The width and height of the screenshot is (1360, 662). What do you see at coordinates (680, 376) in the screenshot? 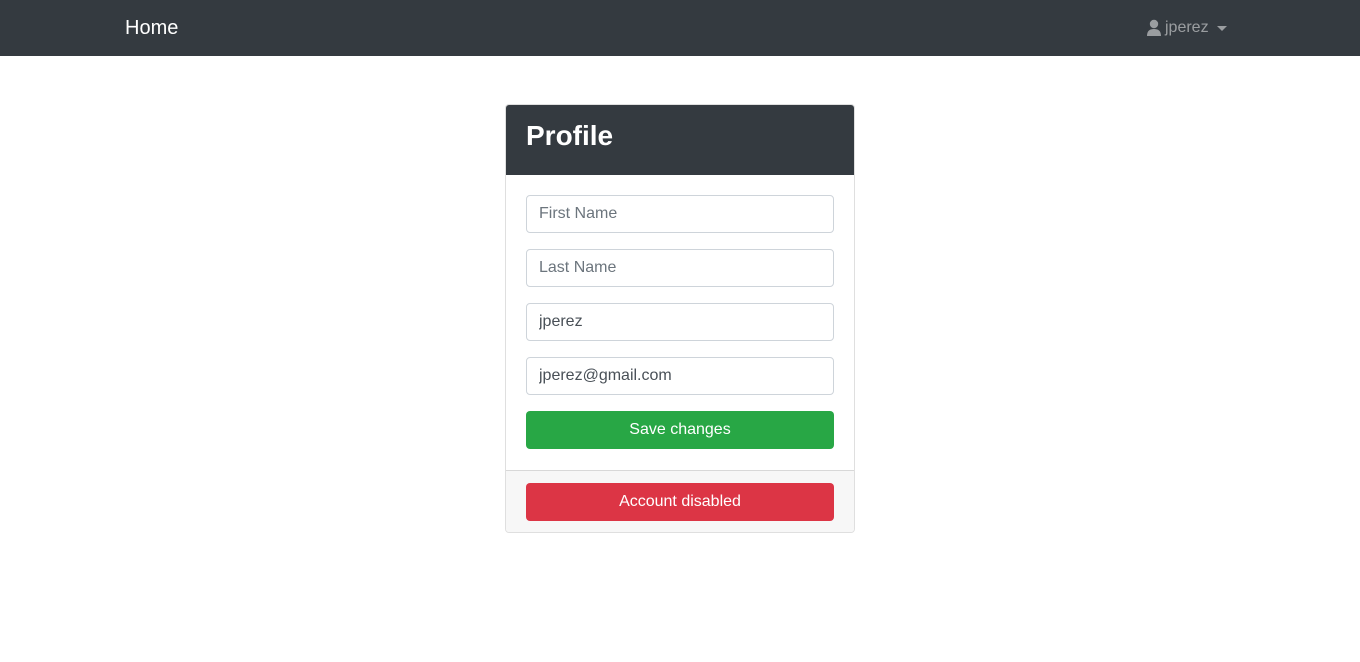
I see `email-input` at bounding box center [680, 376].